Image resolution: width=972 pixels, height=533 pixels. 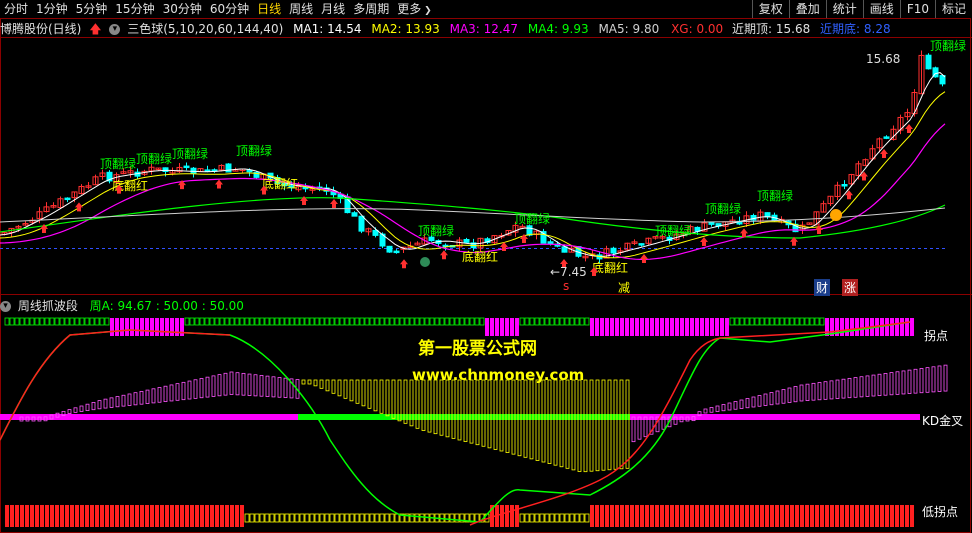 What do you see at coordinates (855, 29) in the screenshot?
I see `recent-bottom: 近期底: 8.28` at bounding box center [855, 29].